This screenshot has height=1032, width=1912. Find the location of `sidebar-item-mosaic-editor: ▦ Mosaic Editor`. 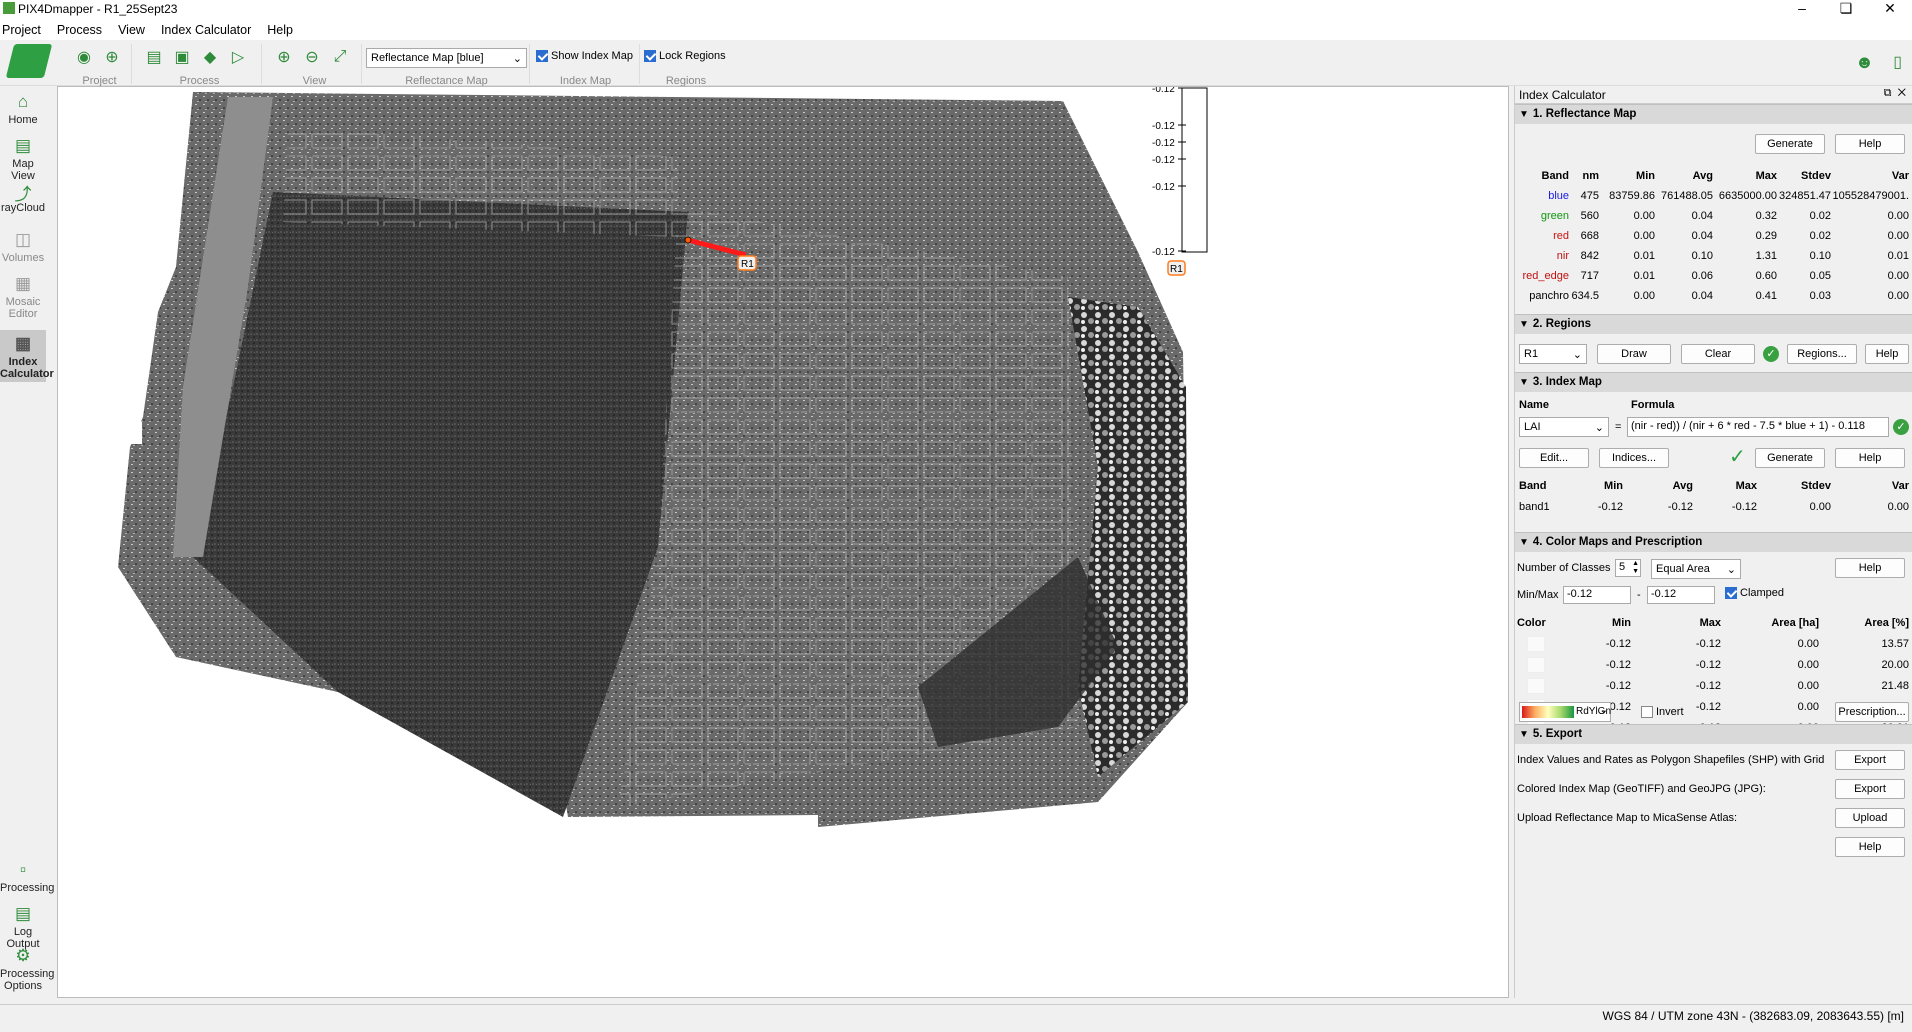

sidebar-item-mosaic-editor: ▦ Mosaic Editor is located at coordinates (23, 297).